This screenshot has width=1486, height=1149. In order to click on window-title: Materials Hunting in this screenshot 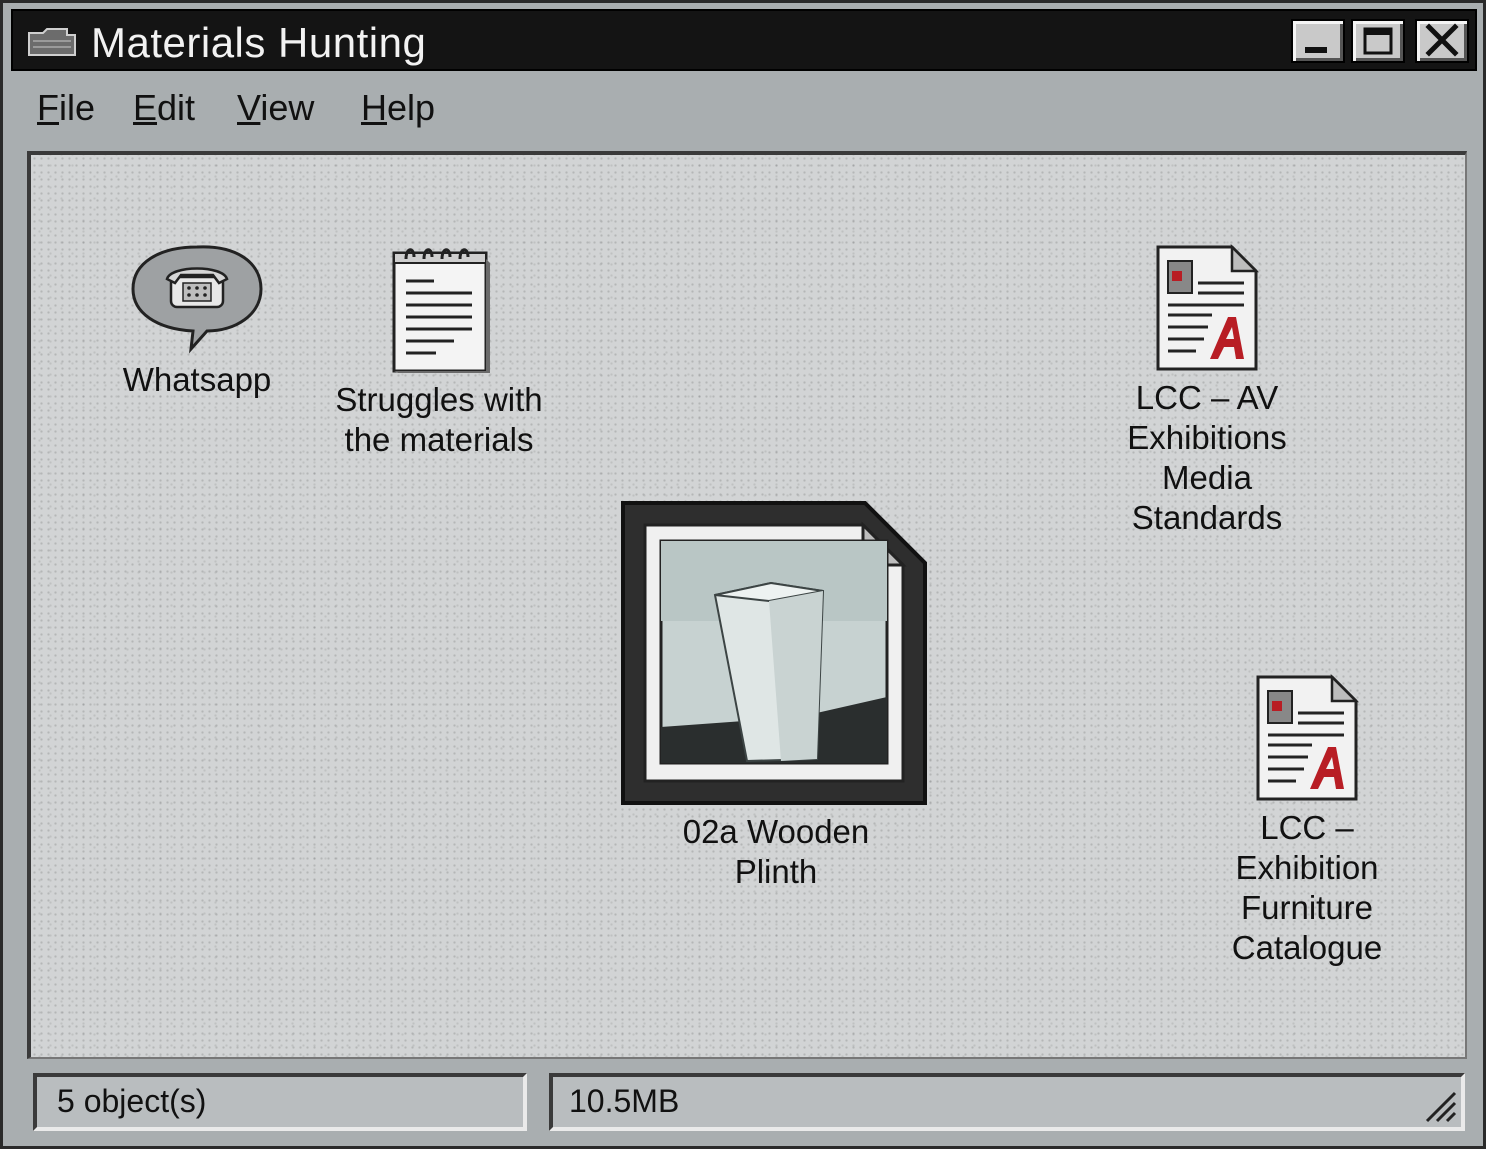, I will do `click(259, 42)`.